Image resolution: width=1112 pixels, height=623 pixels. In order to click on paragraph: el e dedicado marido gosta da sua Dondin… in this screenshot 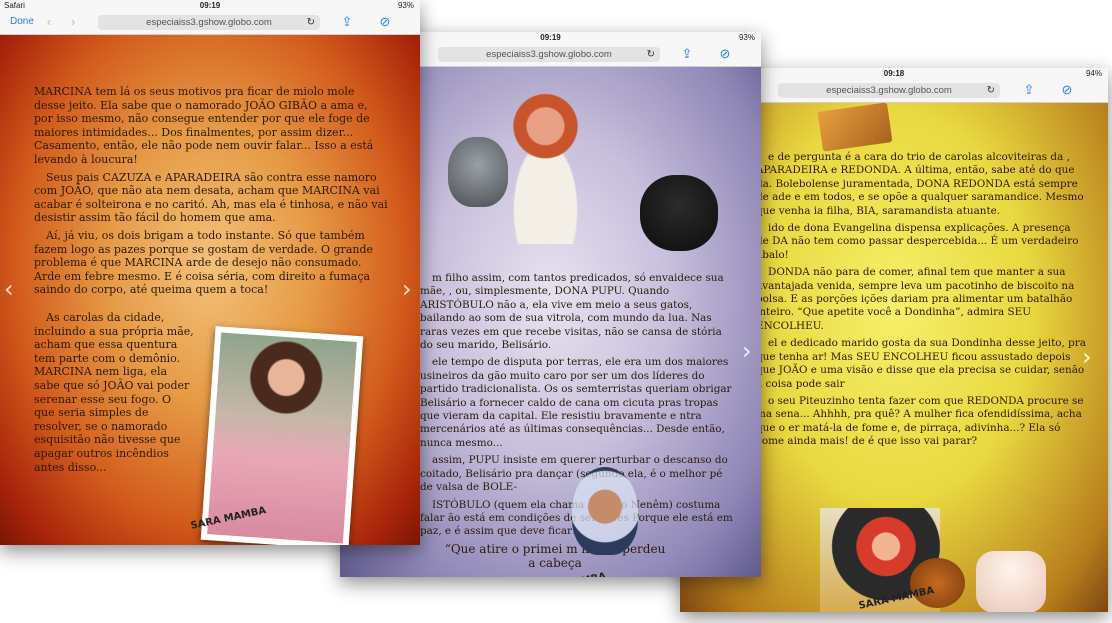, I will do `click(921, 363)`.